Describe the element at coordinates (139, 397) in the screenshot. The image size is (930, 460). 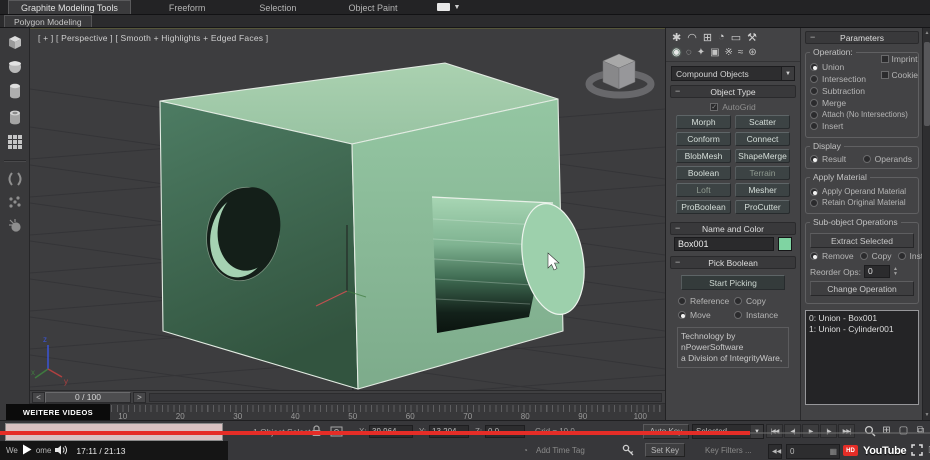
I see `next-frame-button: >` at that location.